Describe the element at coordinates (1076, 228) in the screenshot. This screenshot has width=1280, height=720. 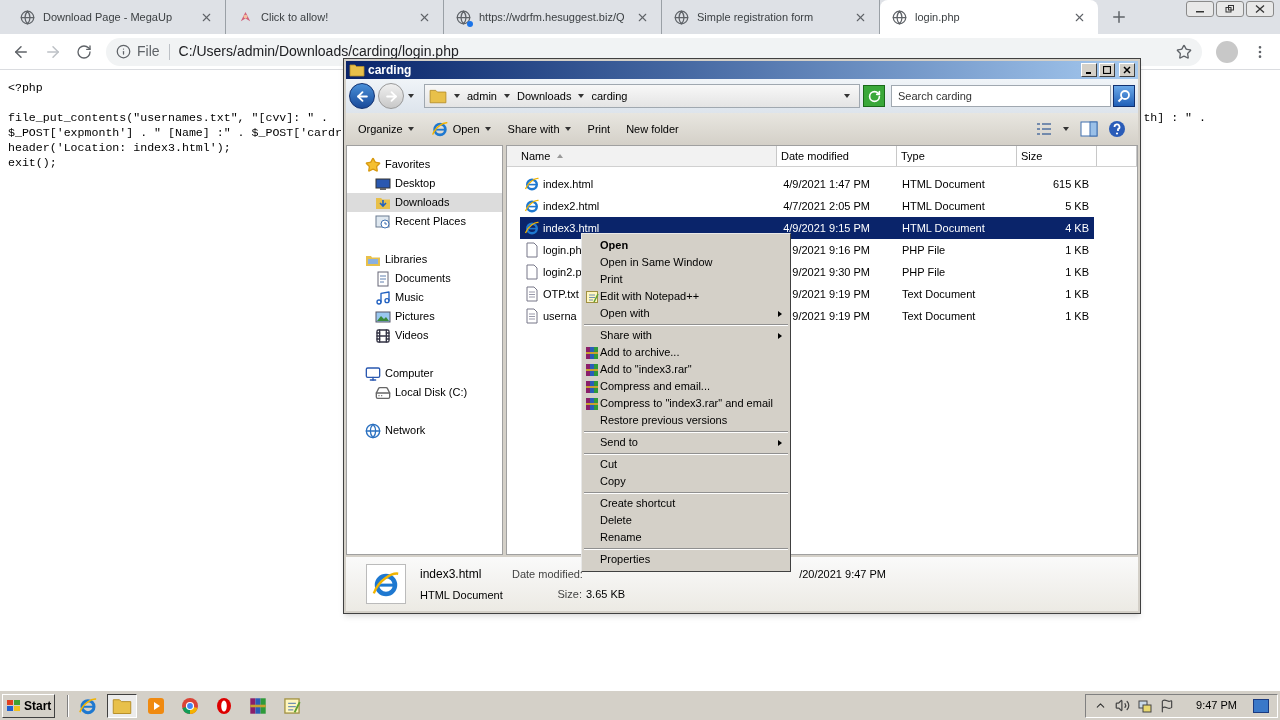
I see `file-size: 4 KB` at that location.